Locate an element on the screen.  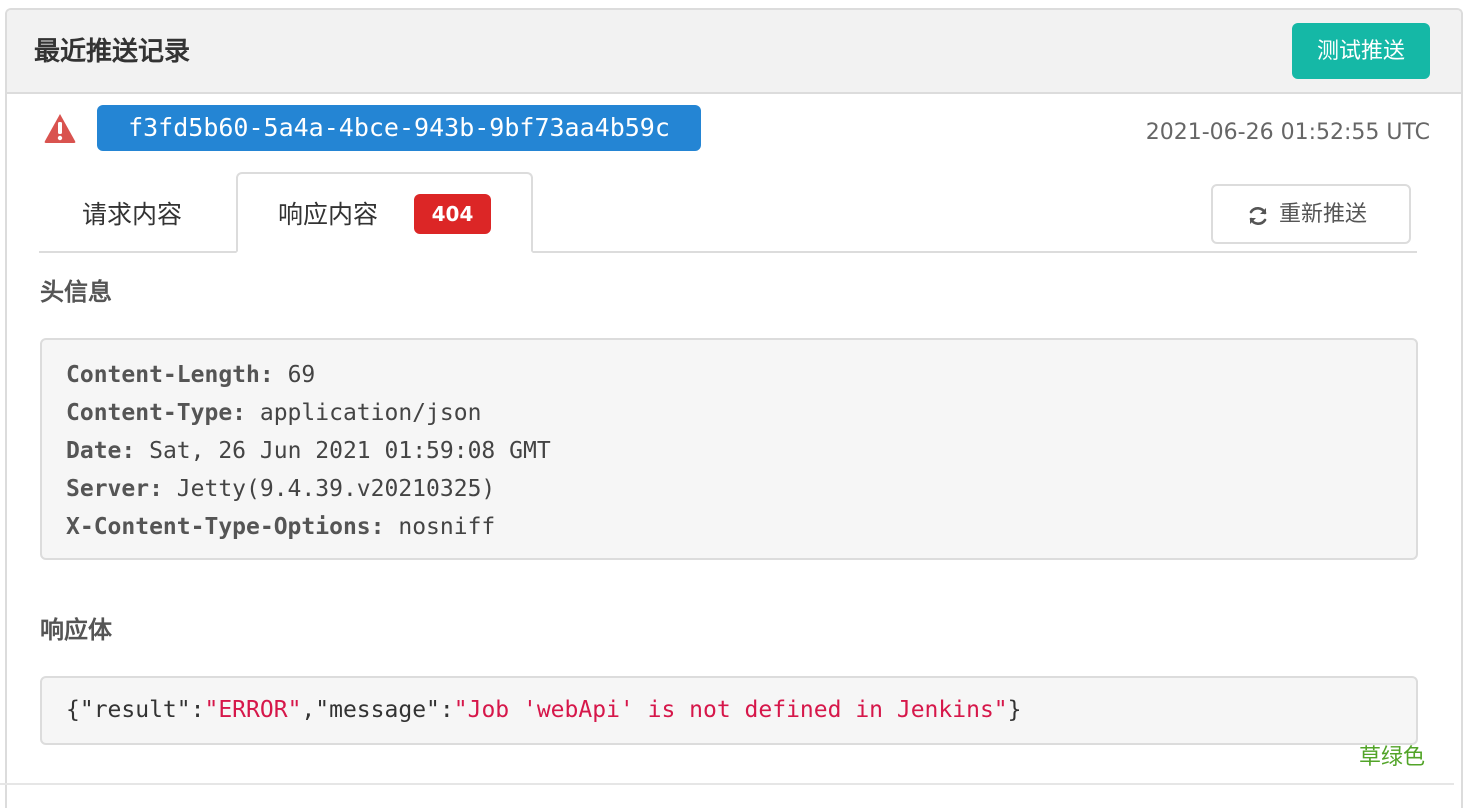
warning-triangle-icon is located at coordinates (60, 128).